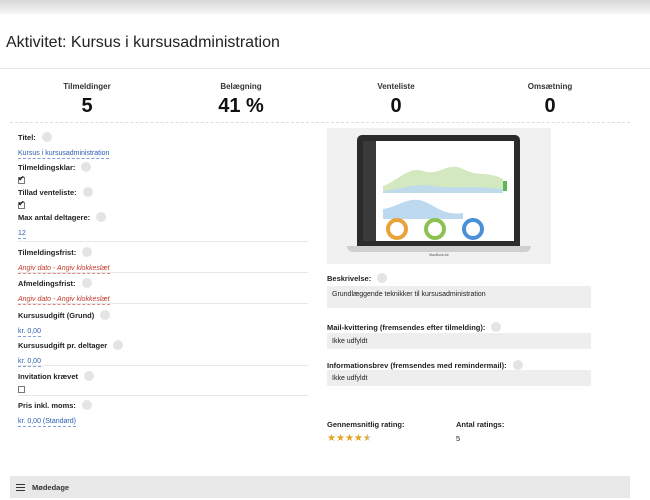 This screenshot has height=500, width=650. I want to click on mail-kvittering-value: Ikke udfyldt, so click(459, 341).